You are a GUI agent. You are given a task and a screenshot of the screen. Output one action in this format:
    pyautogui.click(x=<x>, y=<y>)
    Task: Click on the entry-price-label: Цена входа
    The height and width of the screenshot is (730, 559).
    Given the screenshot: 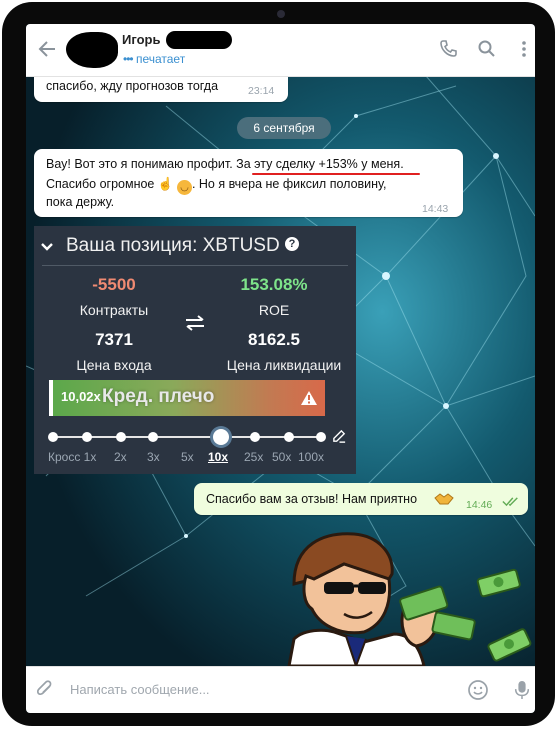 What is the action you would take?
    pyautogui.click(x=114, y=365)
    